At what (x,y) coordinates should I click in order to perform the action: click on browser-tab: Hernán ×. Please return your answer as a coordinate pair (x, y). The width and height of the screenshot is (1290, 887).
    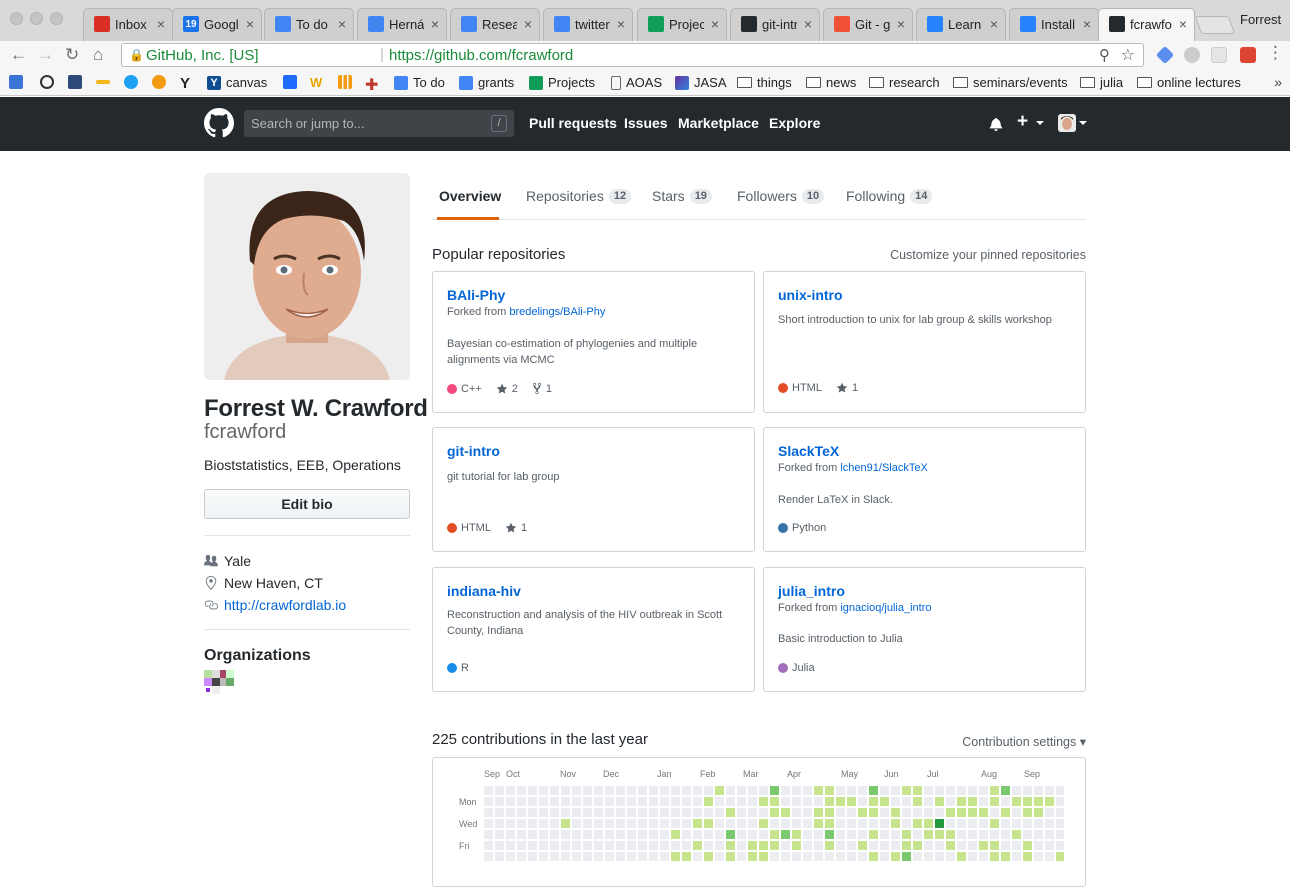
    Looking at the image, I should click on (402, 24).